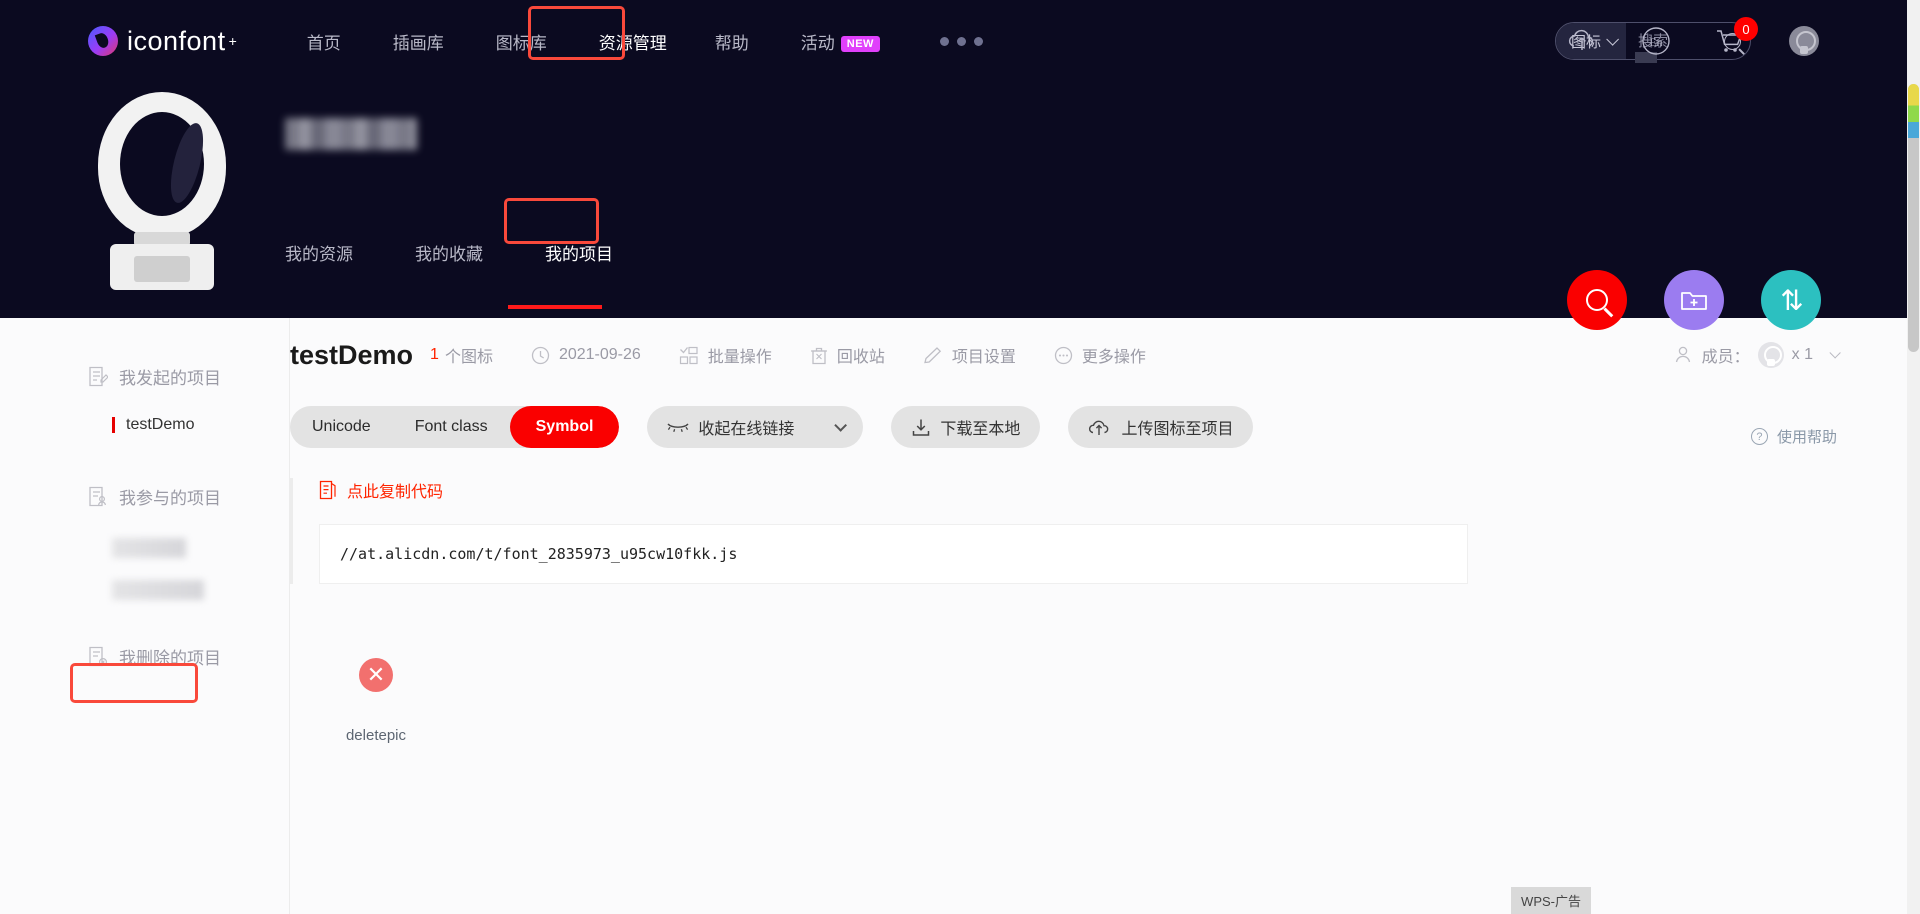  I want to click on icon-count-unit: 个图标, so click(468, 357).